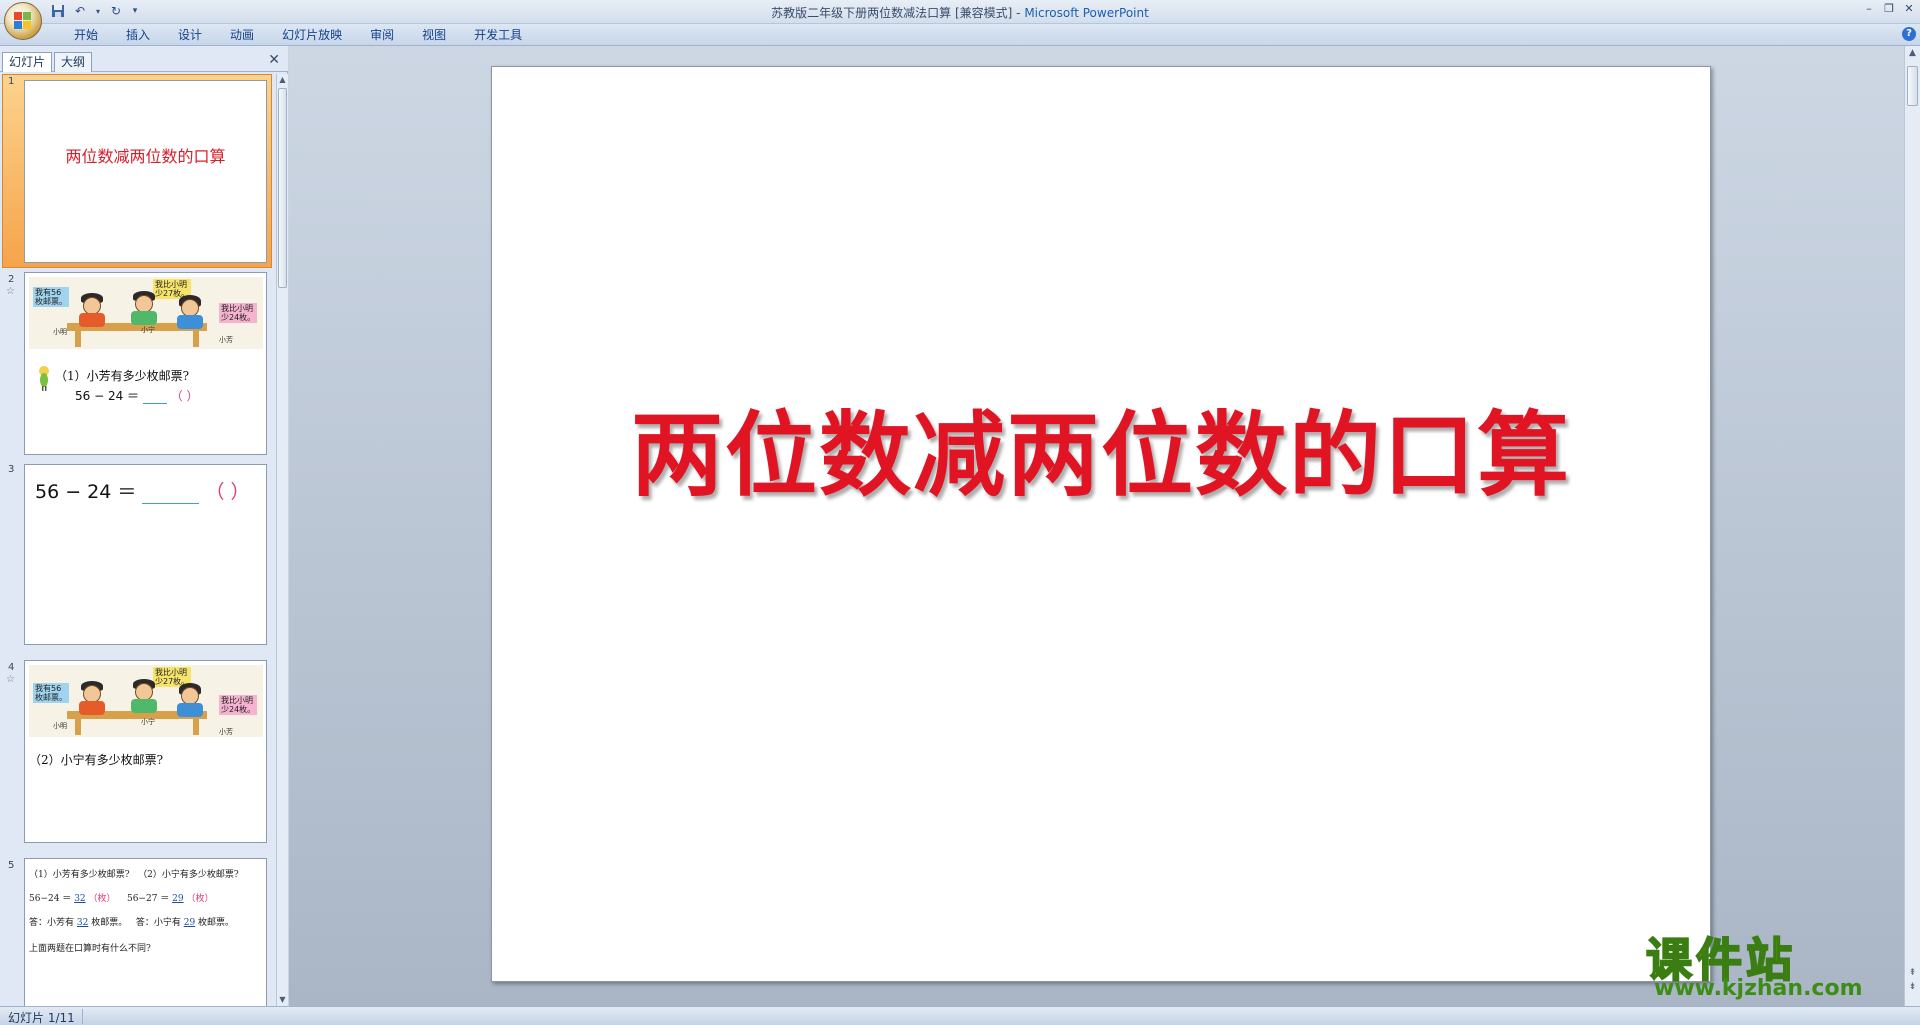  I want to click on unit-2: （枚）, so click(200, 899).